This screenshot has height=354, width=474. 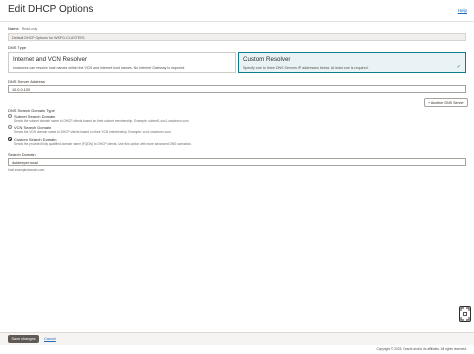 I want to click on check-icon: ✓, so click(x=458, y=67).